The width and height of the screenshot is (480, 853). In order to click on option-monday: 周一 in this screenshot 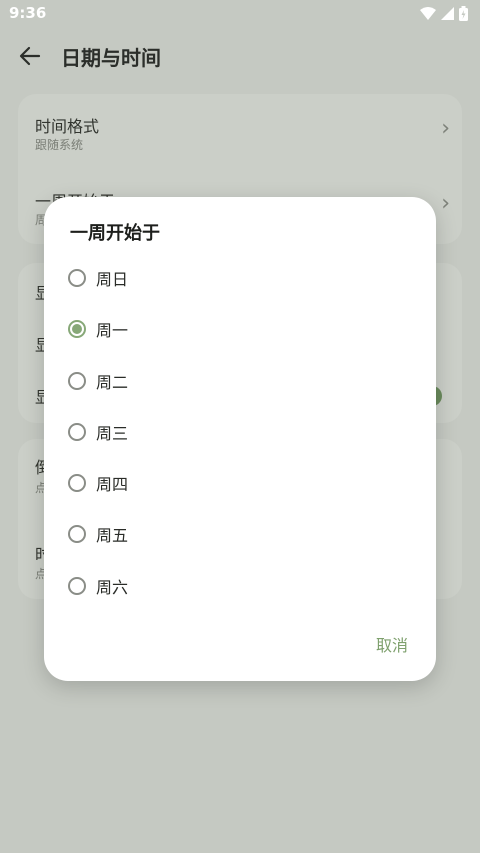, I will do `click(238, 329)`.